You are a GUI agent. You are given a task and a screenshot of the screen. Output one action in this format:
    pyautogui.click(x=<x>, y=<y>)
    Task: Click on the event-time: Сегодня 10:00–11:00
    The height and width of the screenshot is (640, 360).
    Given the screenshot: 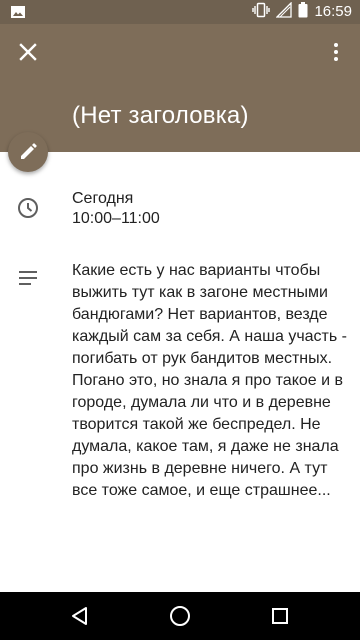 What is the action you would take?
    pyautogui.click(x=116, y=209)
    